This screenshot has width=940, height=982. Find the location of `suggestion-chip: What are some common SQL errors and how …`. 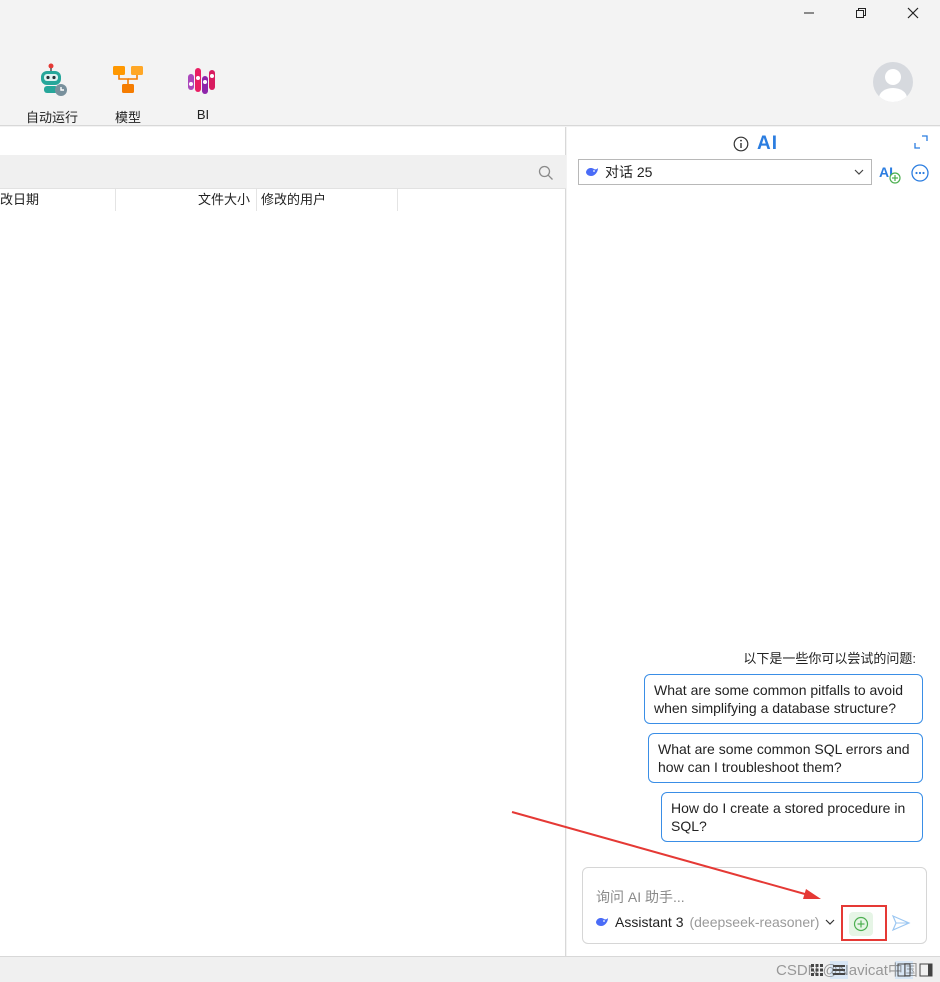

suggestion-chip: What are some common SQL errors and how … is located at coordinates (785, 758).